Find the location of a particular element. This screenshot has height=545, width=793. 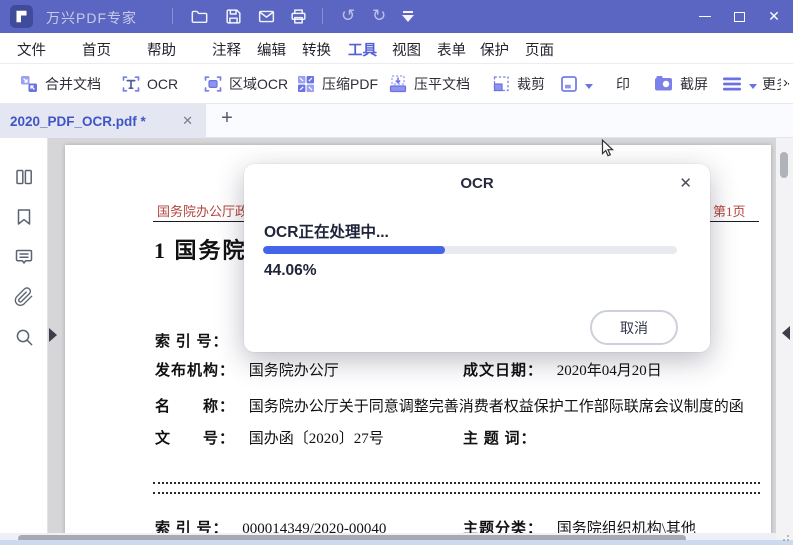

tool-screenshot: 截屏 is located at coordinates (680, 84).